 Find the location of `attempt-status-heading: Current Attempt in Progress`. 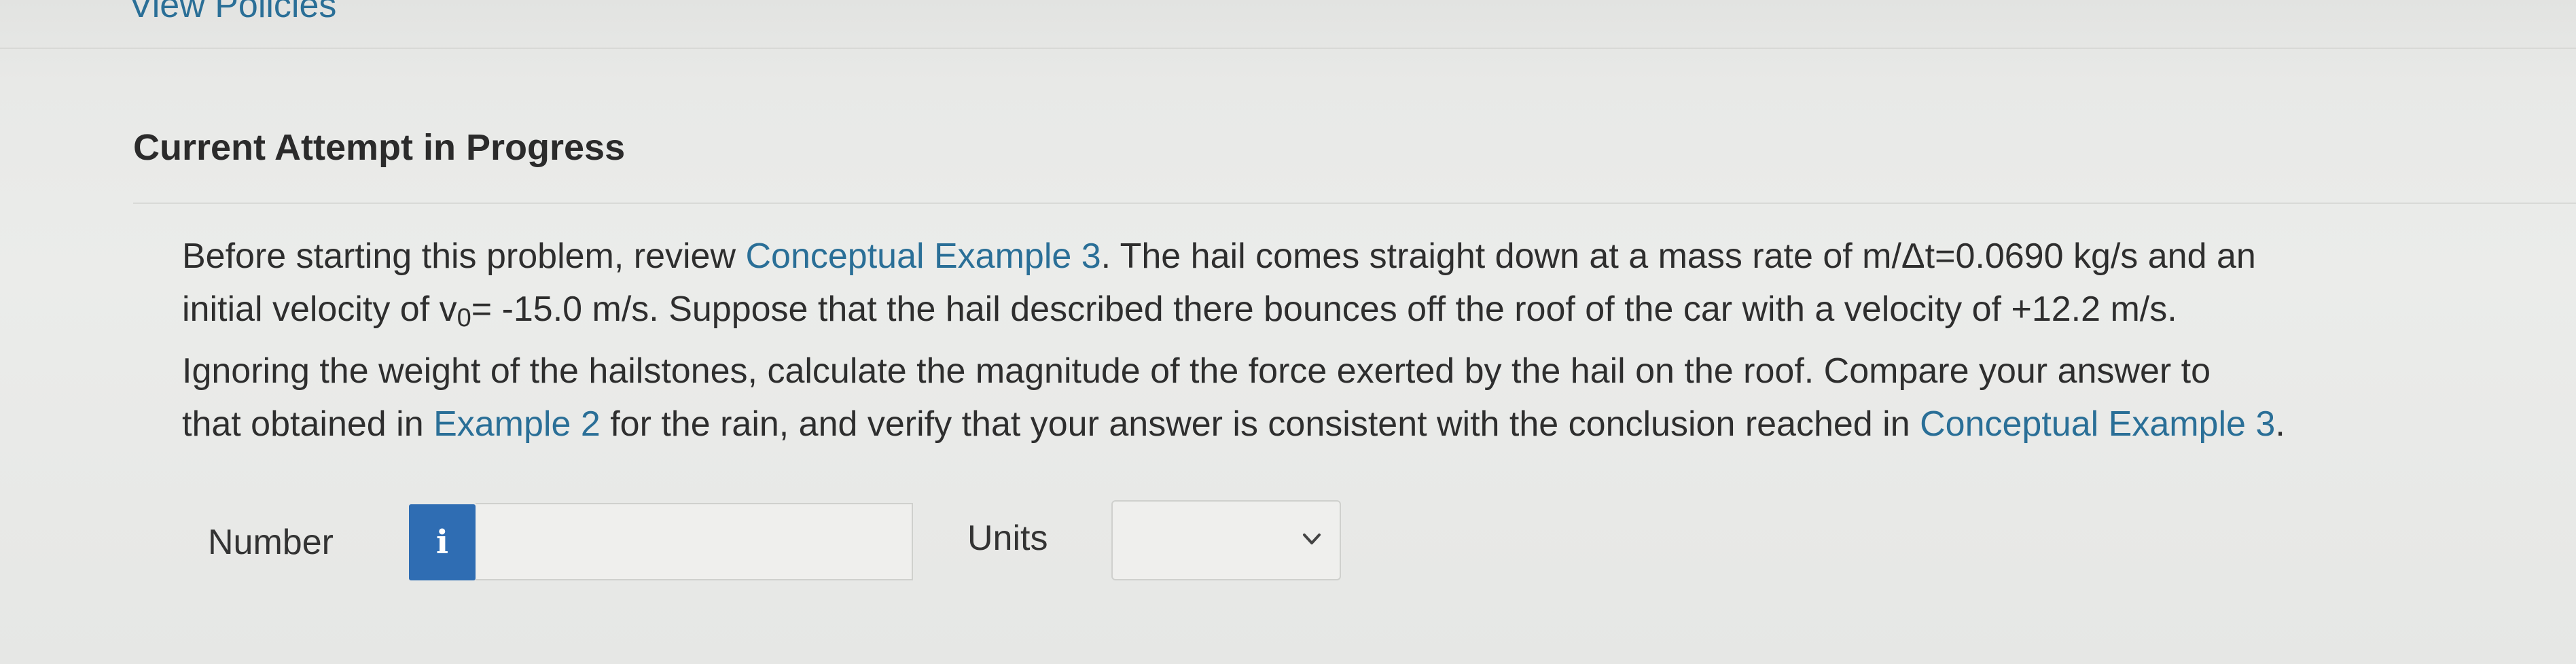

attempt-status-heading: Current Attempt in Progress is located at coordinates (379, 147).